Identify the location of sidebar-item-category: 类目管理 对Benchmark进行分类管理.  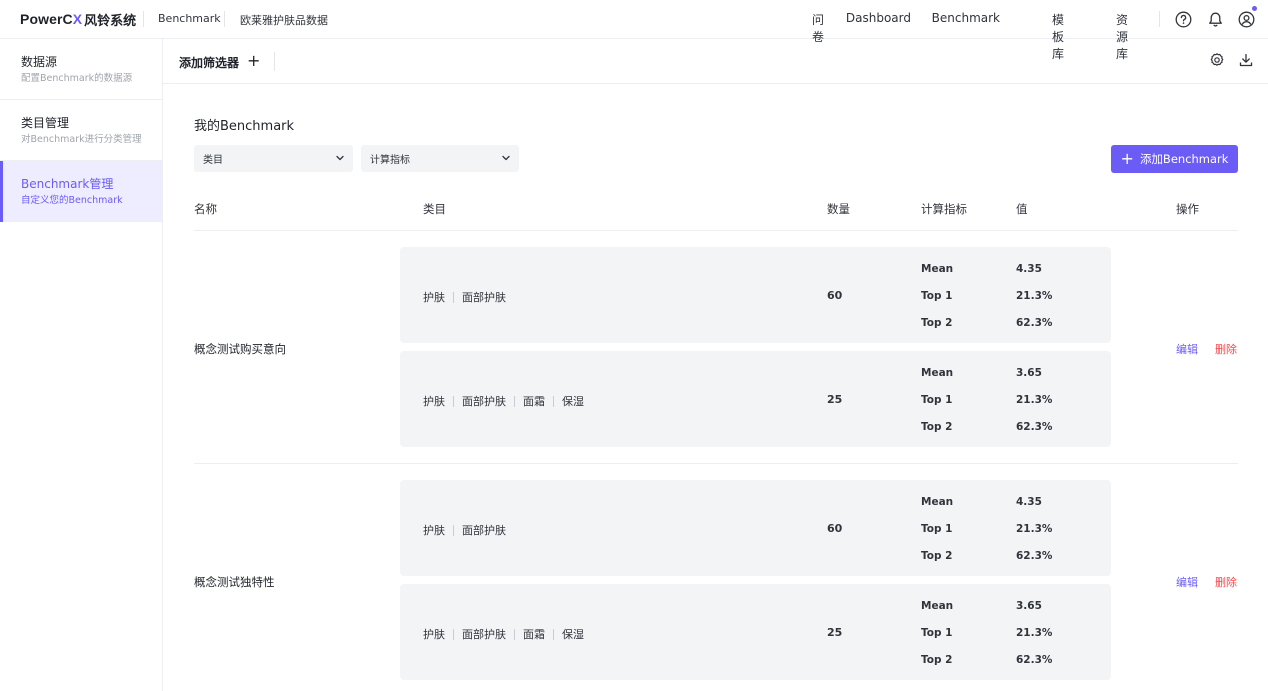
(81, 130).